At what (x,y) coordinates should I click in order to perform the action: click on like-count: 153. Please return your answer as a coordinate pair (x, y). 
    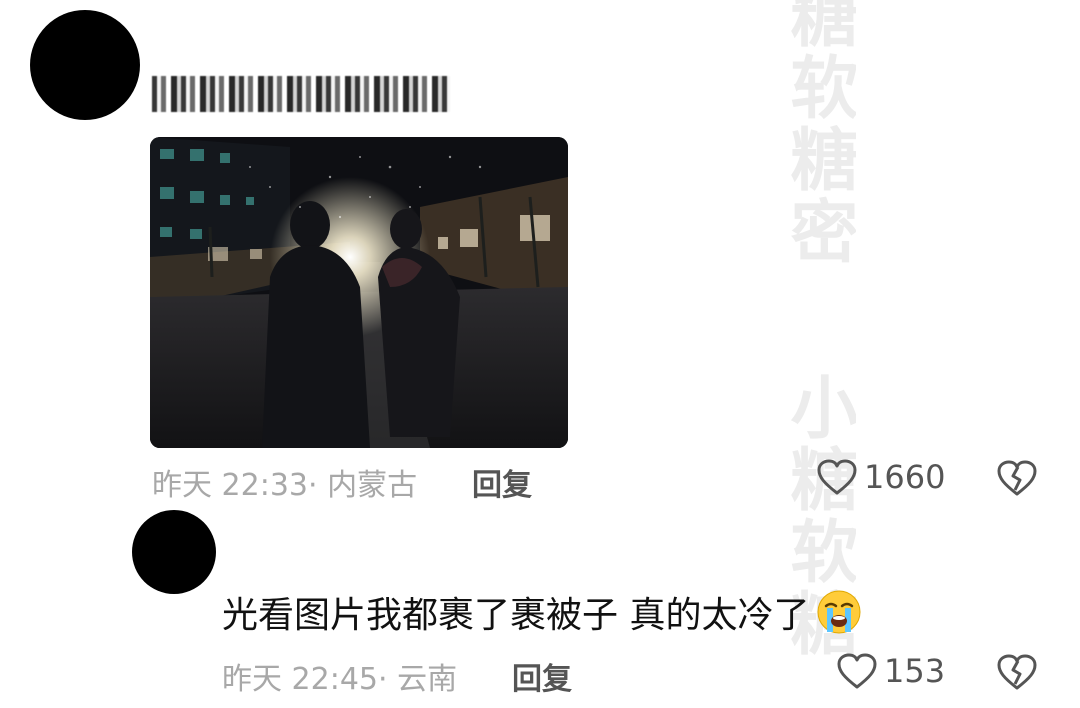
    Looking at the image, I should click on (915, 671).